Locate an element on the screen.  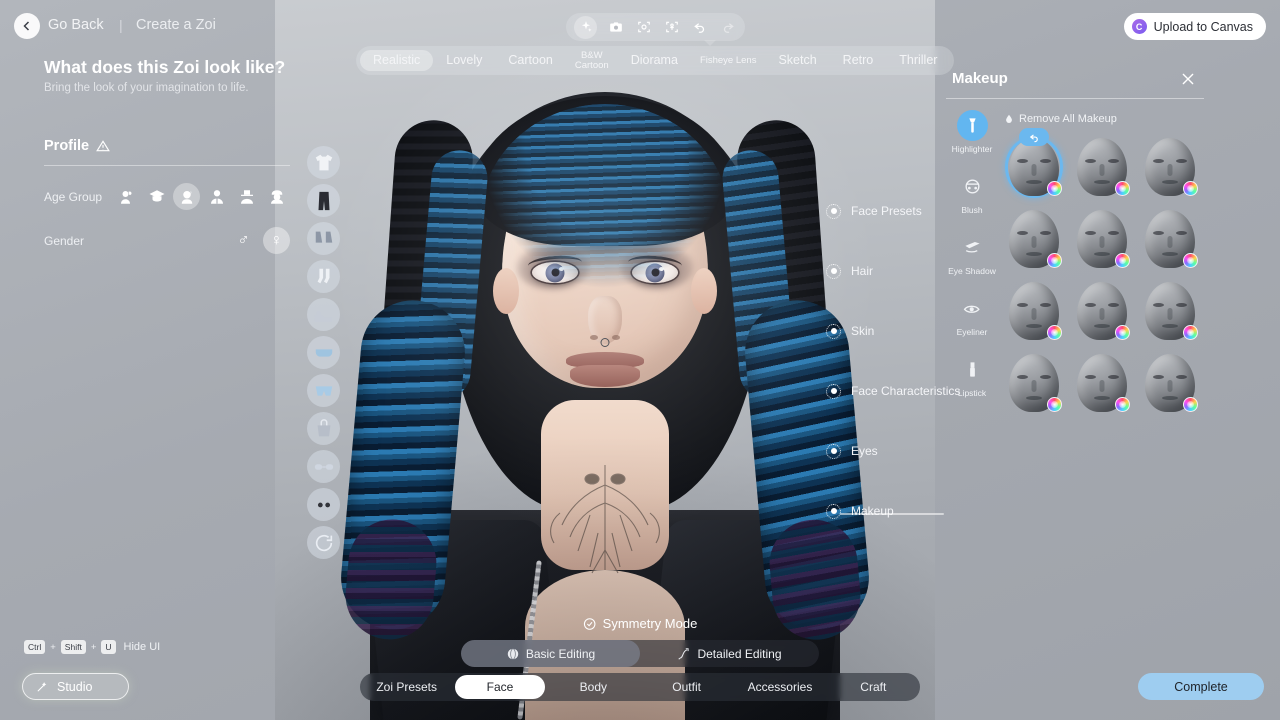
makeup-category-blush: Blush is located at coordinates (972, 193).